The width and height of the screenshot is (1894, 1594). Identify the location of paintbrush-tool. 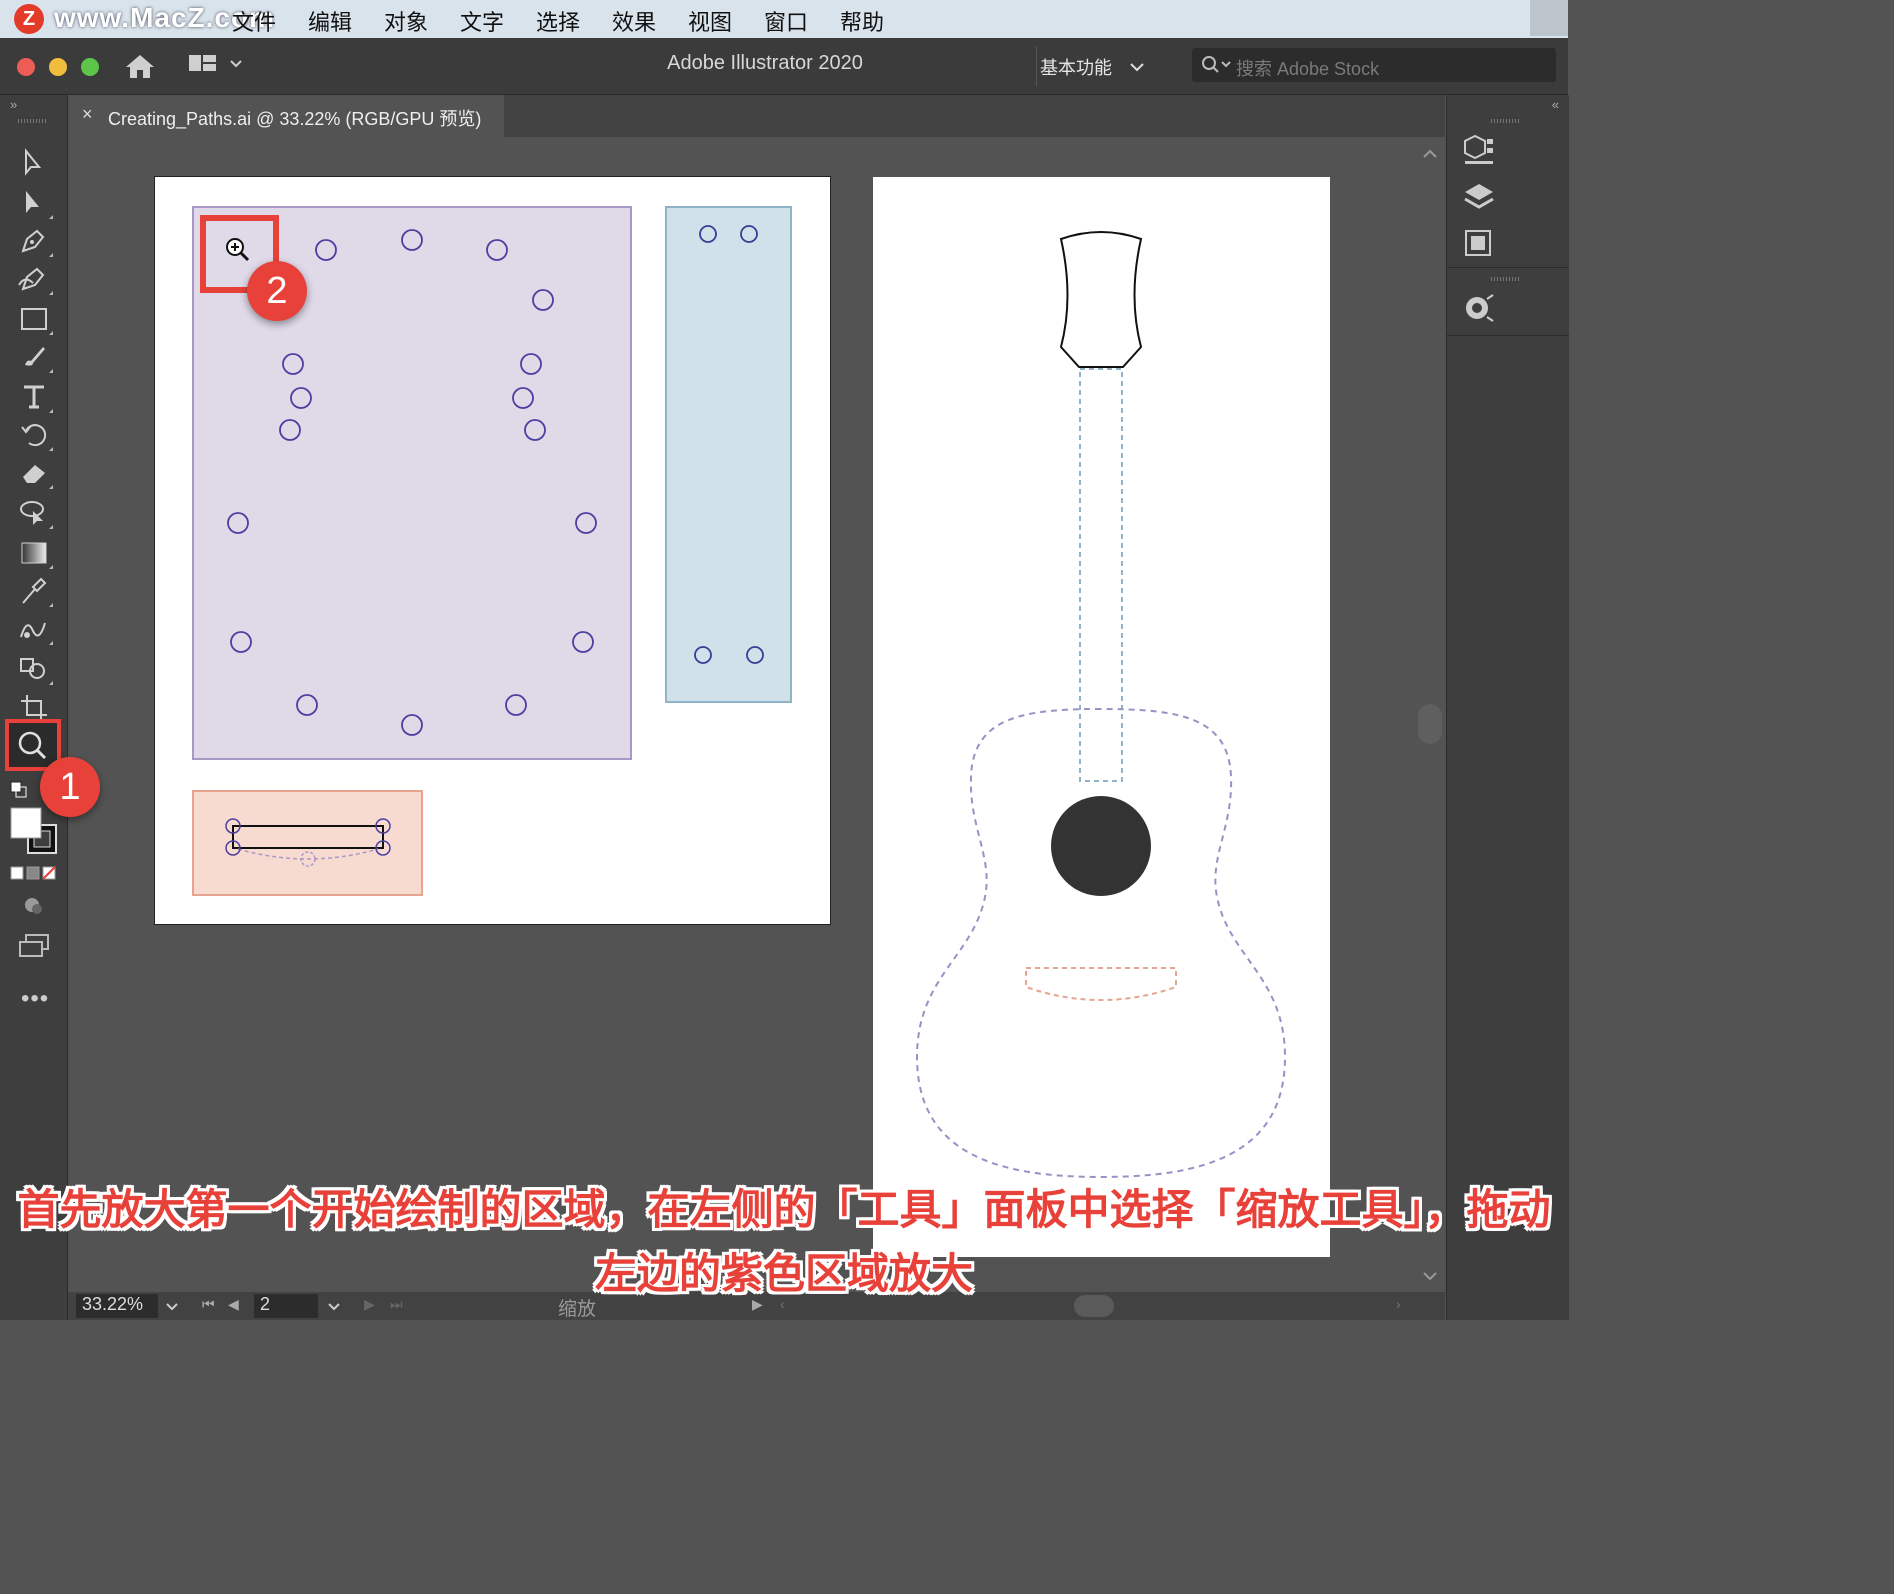
(35, 357).